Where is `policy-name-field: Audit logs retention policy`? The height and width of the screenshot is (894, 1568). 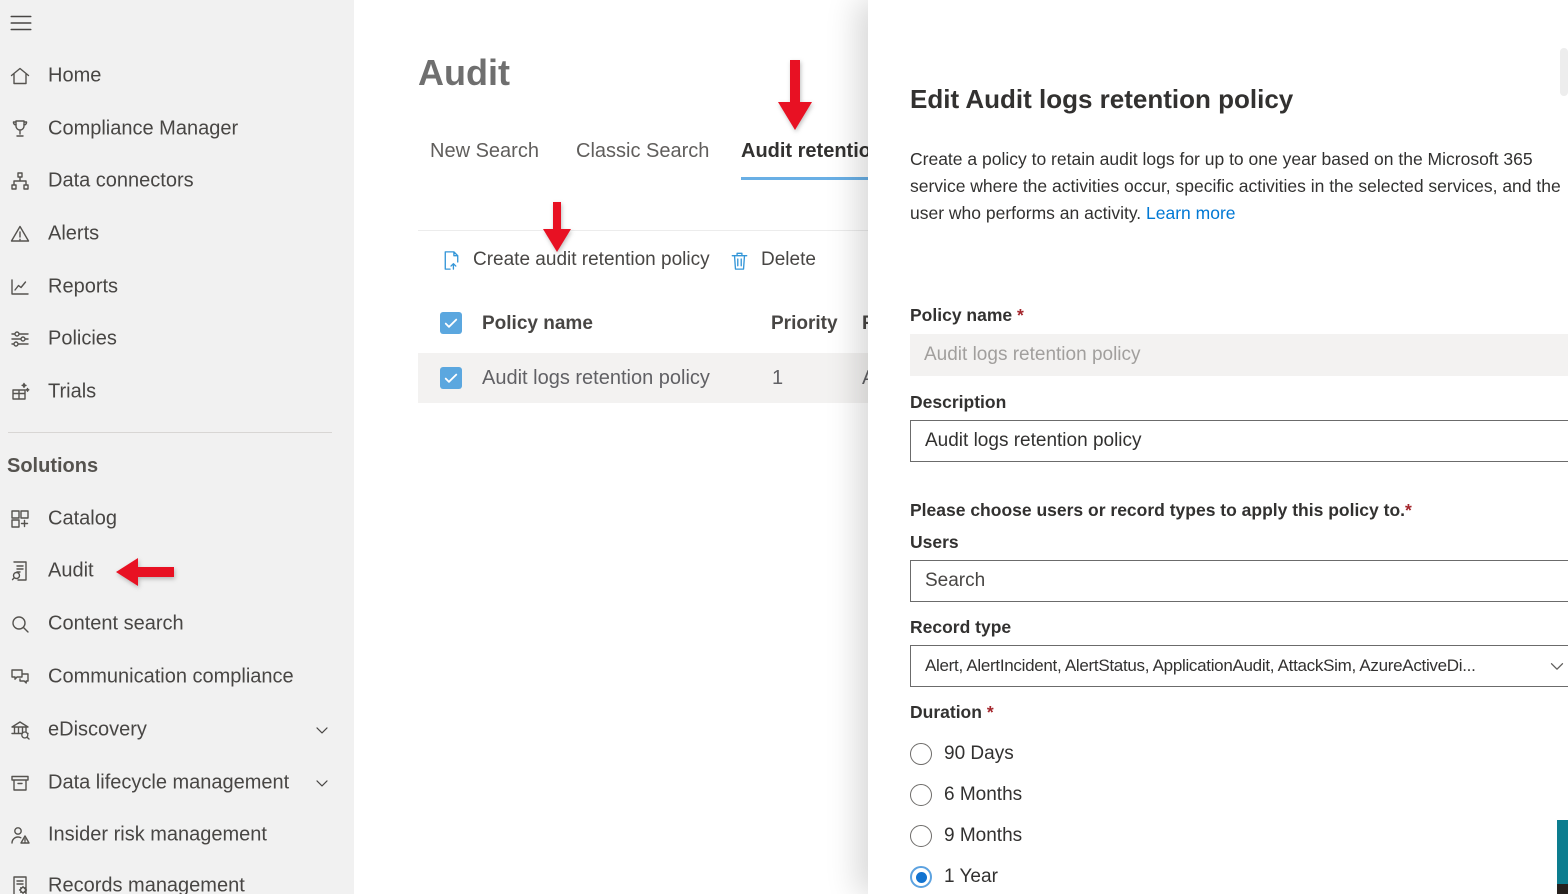 policy-name-field: Audit logs retention policy is located at coordinates (1239, 355).